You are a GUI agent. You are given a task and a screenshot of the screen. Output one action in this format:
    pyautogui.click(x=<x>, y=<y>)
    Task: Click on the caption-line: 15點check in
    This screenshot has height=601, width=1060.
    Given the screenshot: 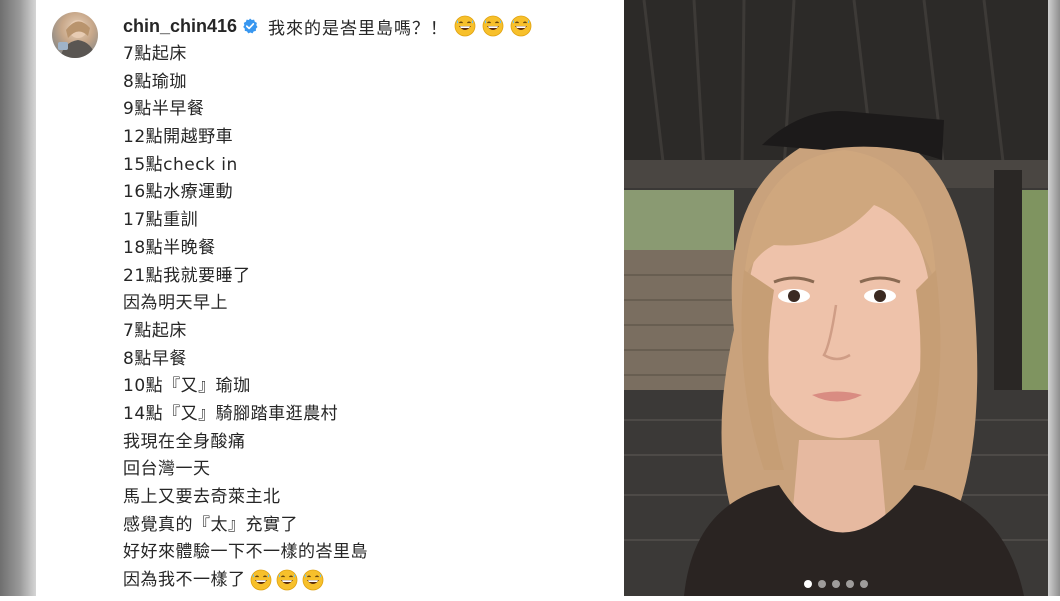 What is the action you would take?
    pyautogui.click(x=180, y=164)
    